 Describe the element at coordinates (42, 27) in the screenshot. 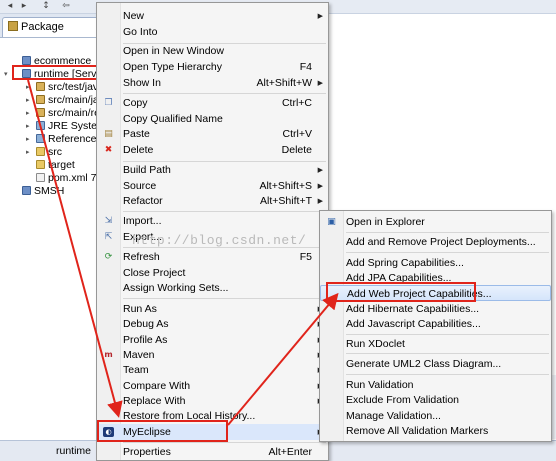

I see `tab-label: Package` at that location.